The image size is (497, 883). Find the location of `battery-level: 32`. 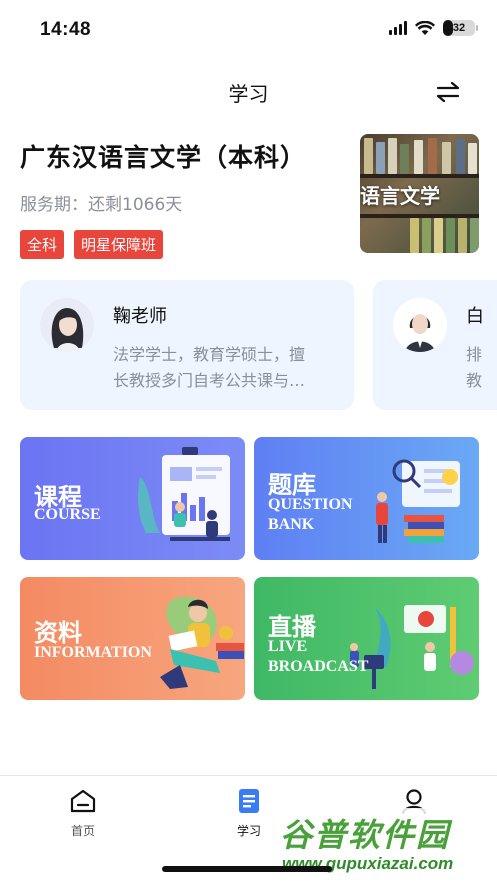

battery-level: 32 is located at coordinates (459, 28).